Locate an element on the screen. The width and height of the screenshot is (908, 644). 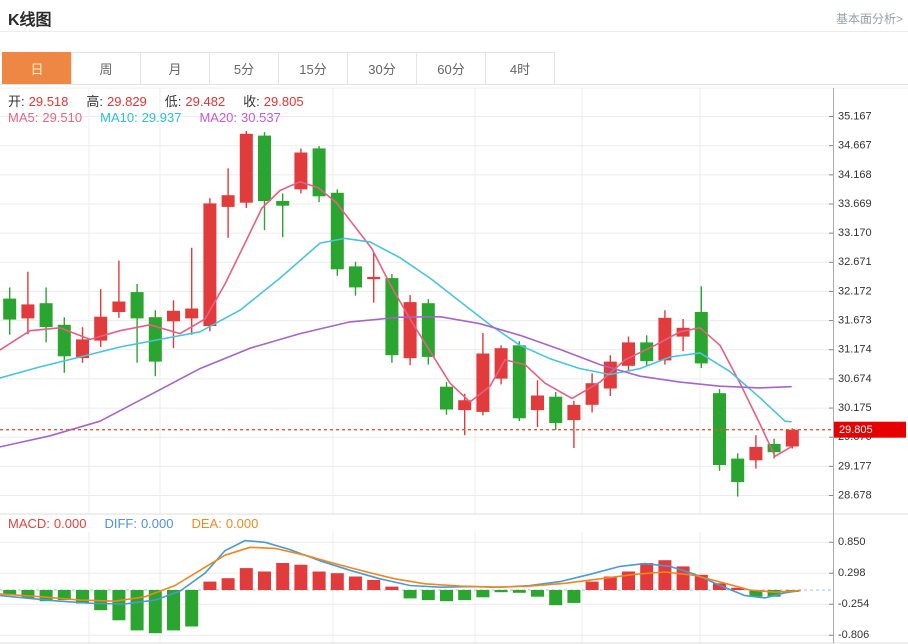
y-axis-label: 35.167 is located at coordinates (855, 116).